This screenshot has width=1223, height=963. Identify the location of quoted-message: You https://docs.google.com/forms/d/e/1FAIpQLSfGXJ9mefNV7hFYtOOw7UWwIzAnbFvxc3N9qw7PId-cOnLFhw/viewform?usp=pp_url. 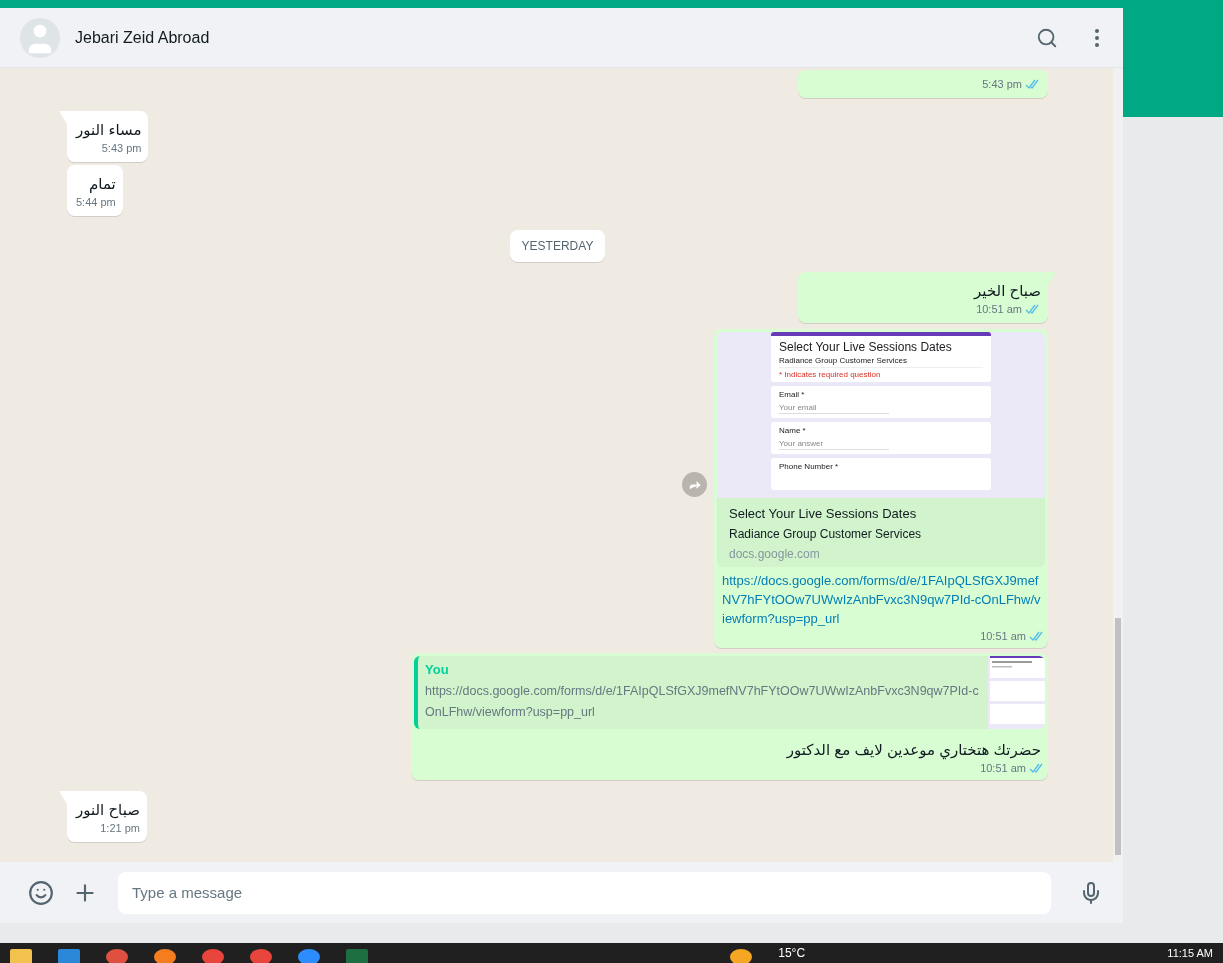
(729, 692).